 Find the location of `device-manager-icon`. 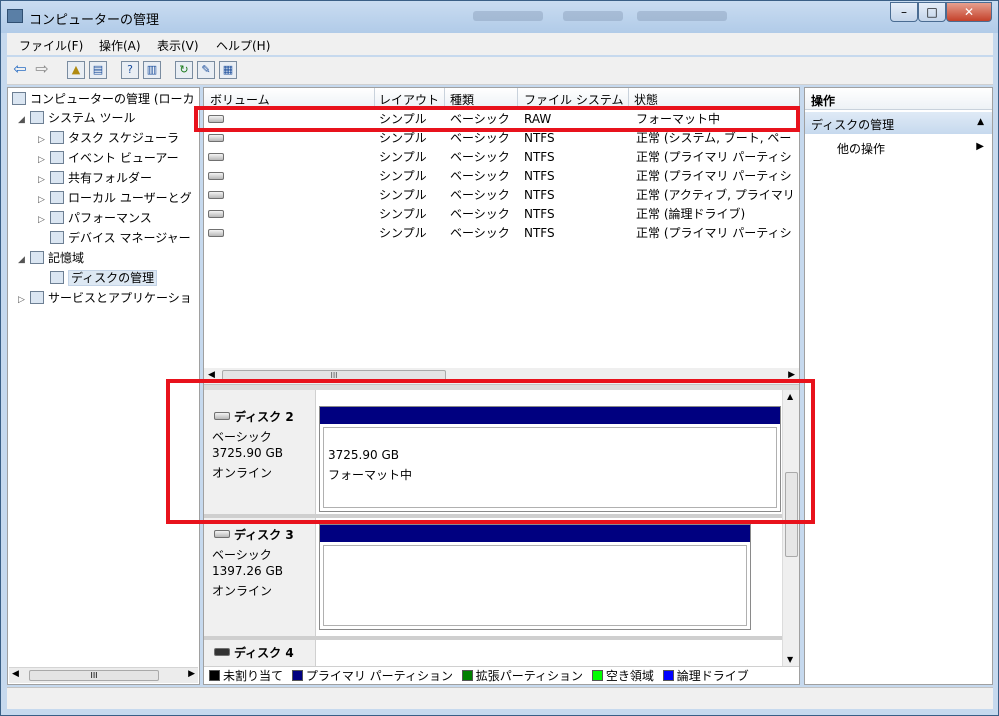

device-manager-icon is located at coordinates (57, 237).